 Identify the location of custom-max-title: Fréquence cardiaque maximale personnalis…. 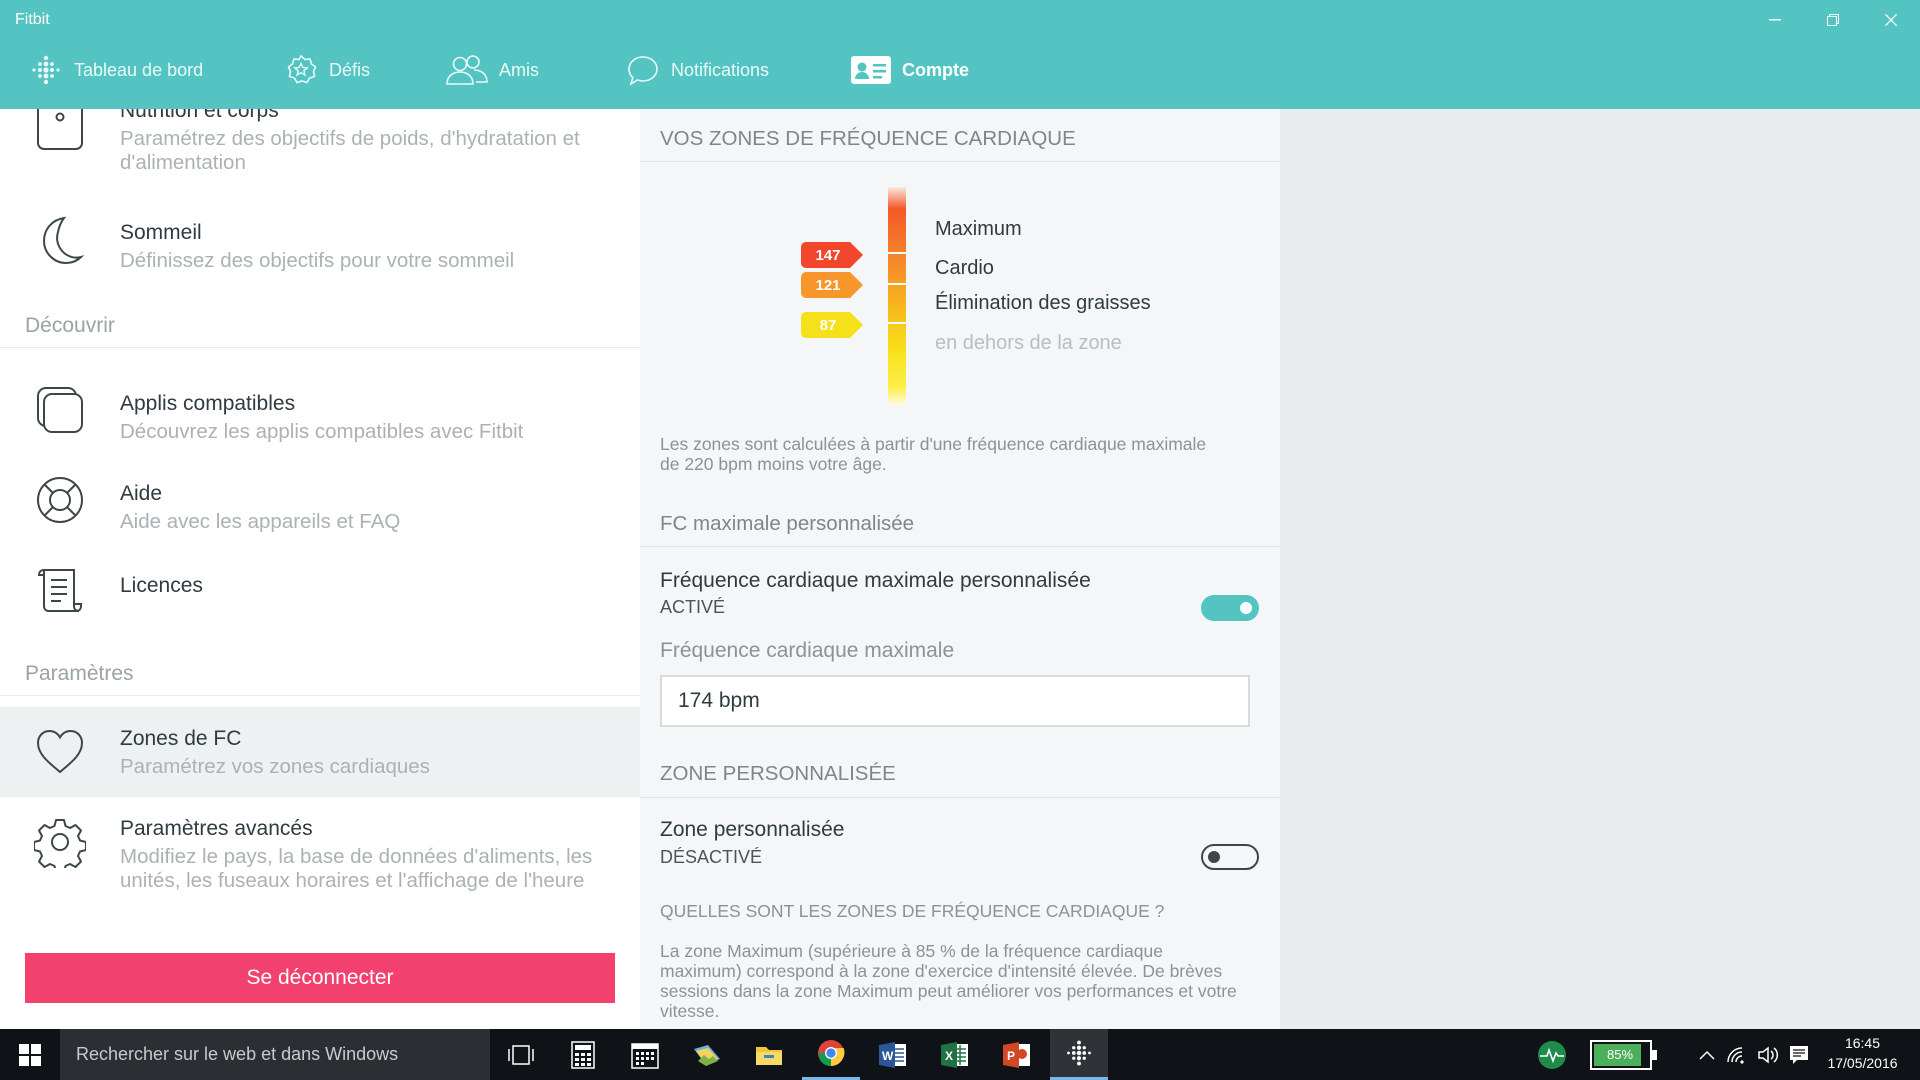
(875, 580).